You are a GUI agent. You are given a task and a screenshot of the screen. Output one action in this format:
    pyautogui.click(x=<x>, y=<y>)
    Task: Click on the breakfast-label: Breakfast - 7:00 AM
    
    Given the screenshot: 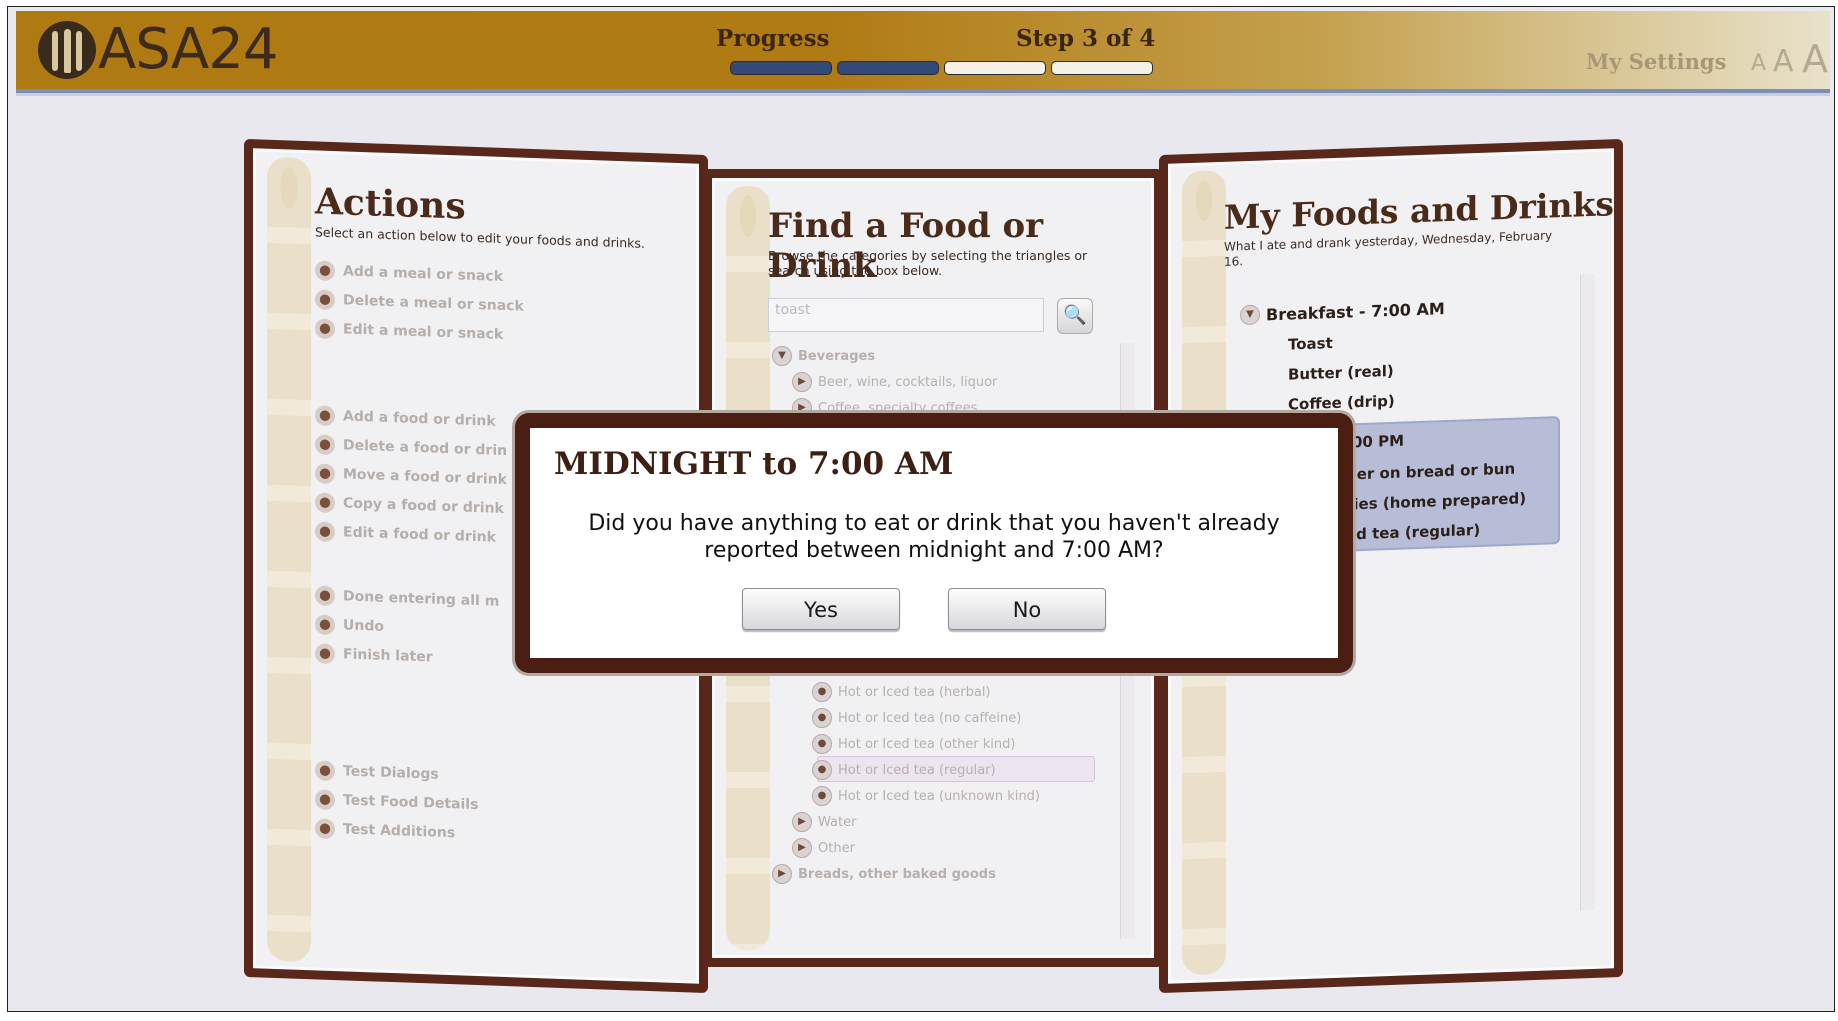 What is the action you would take?
    pyautogui.click(x=1355, y=311)
    